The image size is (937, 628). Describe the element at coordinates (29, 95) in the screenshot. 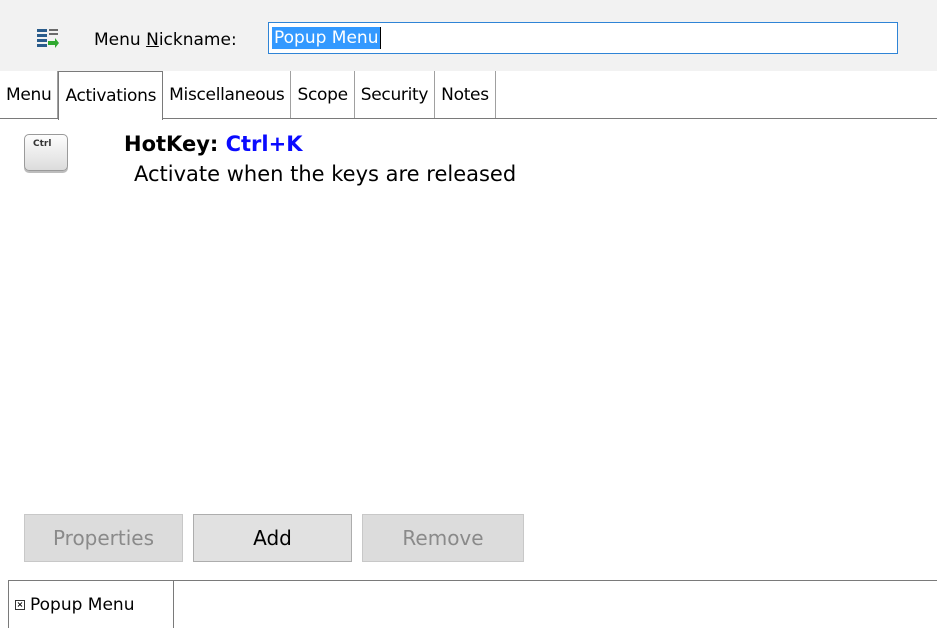

I see `tab-menu: Menu` at that location.